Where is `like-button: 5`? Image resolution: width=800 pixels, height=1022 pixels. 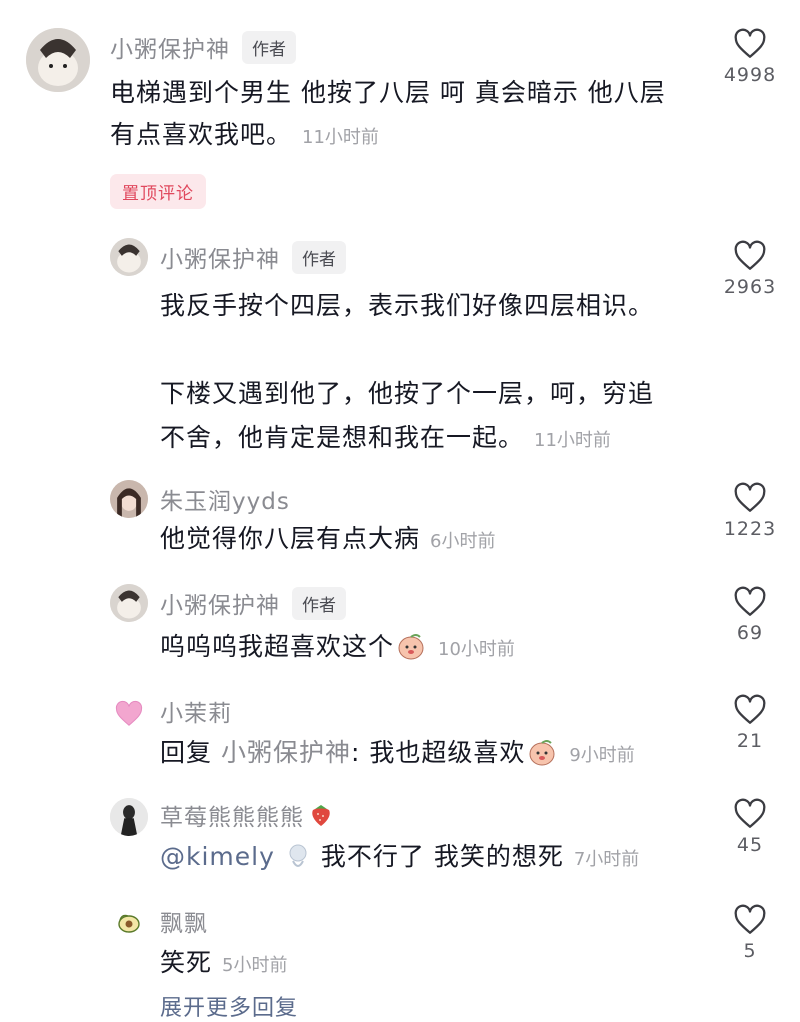
like-button: 5 is located at coordinates (750, 933).